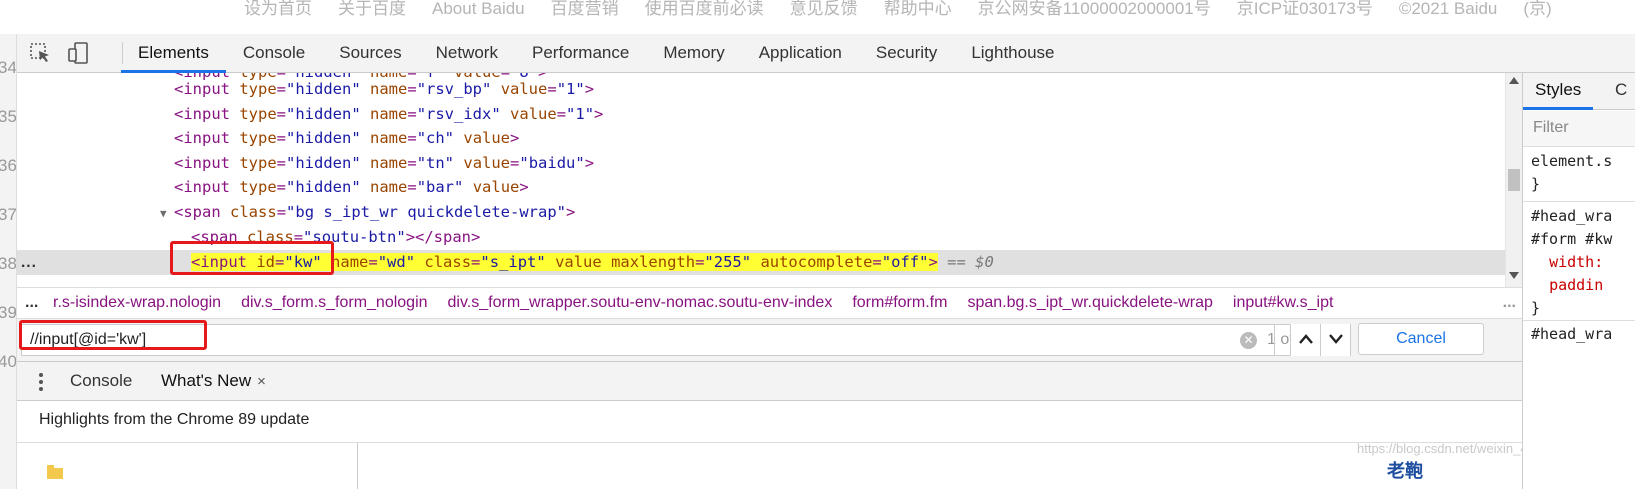  I want to click on footer-link: 京公网安备11000002000001号, so click(1094, 9).